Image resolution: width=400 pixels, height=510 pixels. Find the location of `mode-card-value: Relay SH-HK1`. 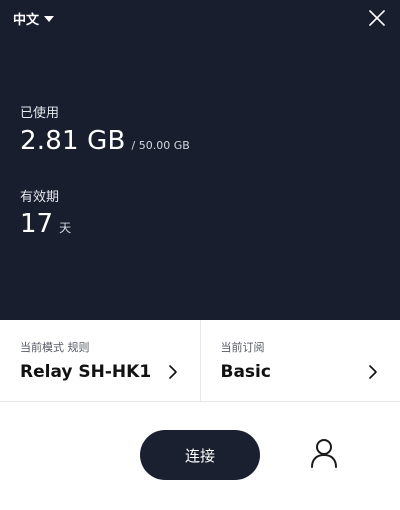

mode-card-value: Relay SH-HK1 is located at coordinates (86, 372).